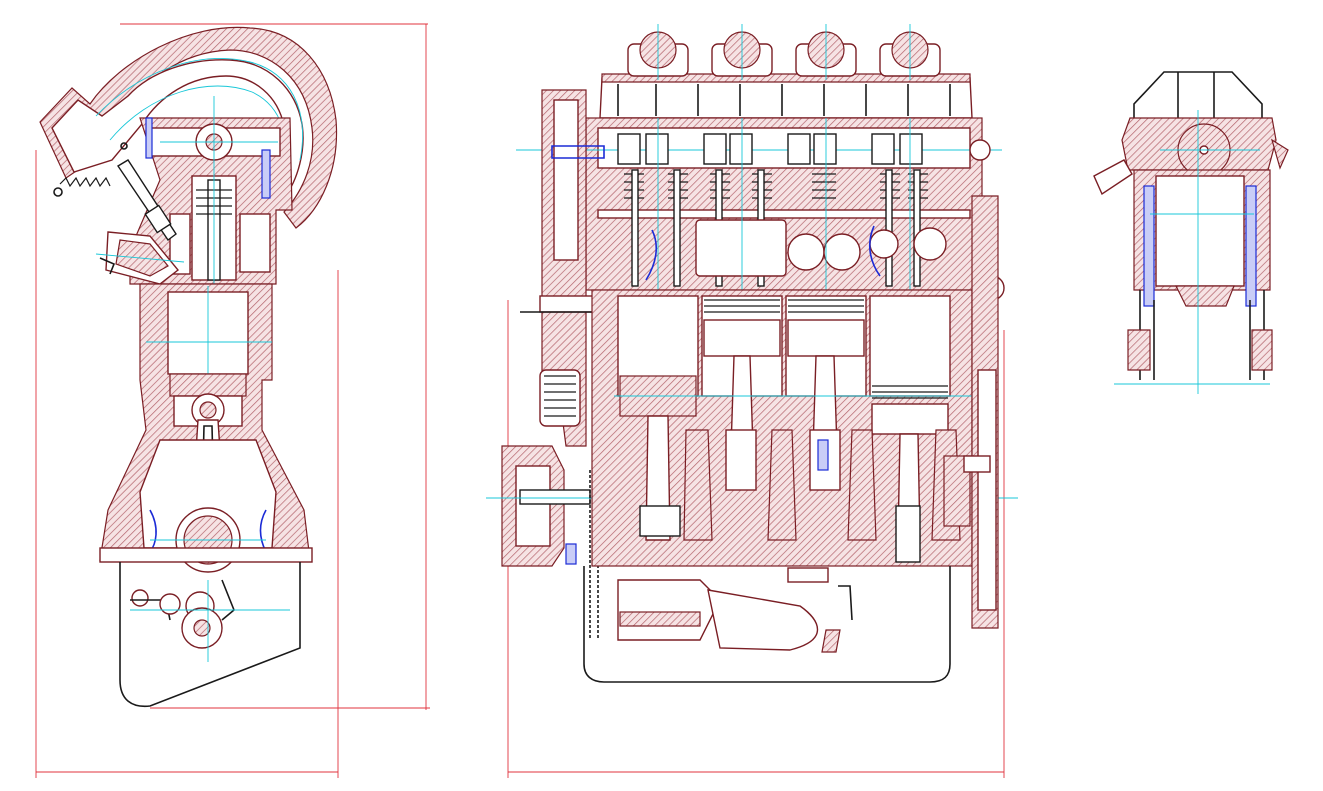 This screenshot has height=791, width=1323. I want to click on side-cylinder-block, so click(206, 428).